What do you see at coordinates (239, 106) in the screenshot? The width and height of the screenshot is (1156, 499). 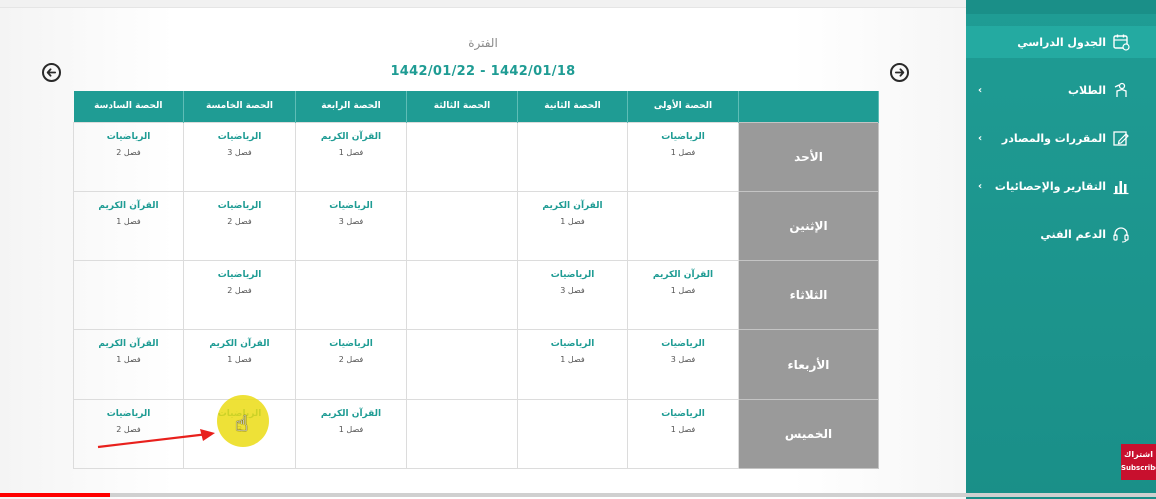 I see `header-period-5: الحصة الخامسة` at bounding box center [239, 106].